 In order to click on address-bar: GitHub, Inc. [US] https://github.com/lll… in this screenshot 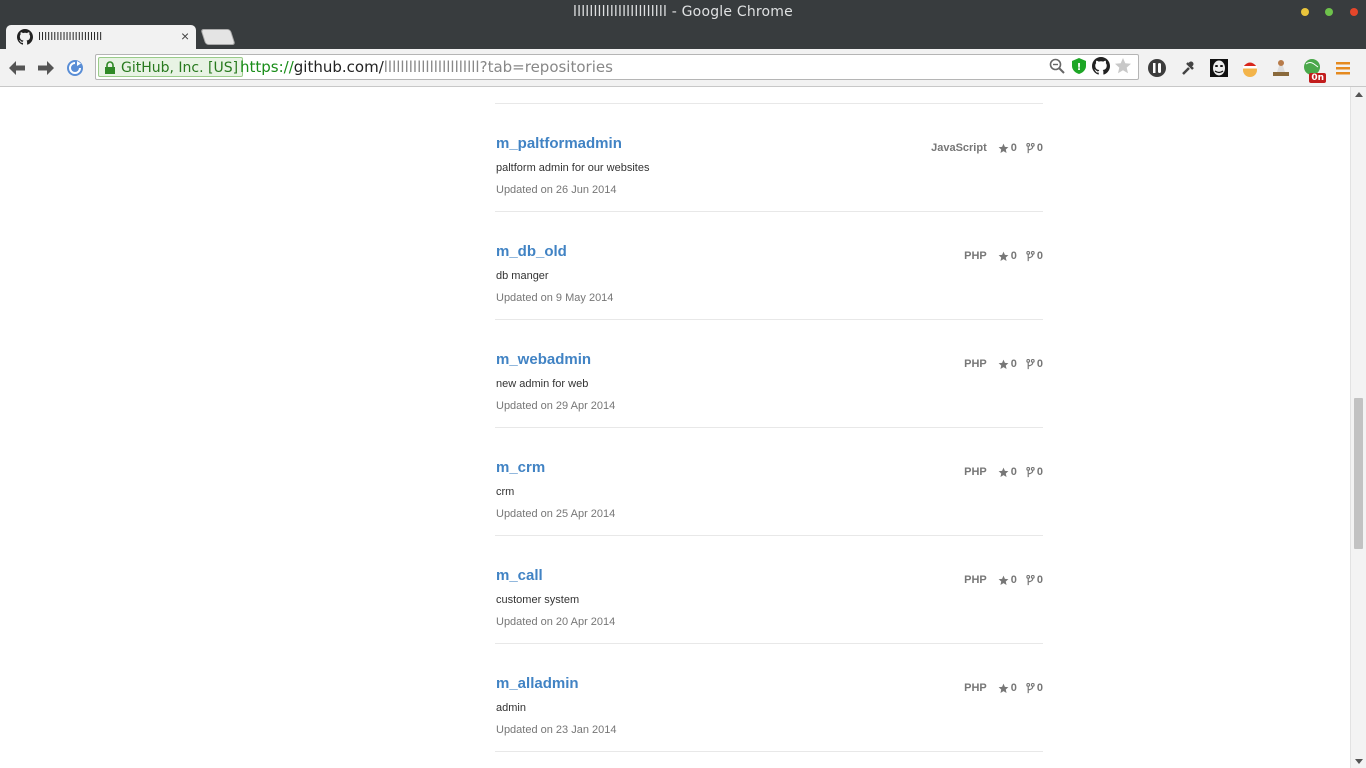, I will do `click(617, 67)`.